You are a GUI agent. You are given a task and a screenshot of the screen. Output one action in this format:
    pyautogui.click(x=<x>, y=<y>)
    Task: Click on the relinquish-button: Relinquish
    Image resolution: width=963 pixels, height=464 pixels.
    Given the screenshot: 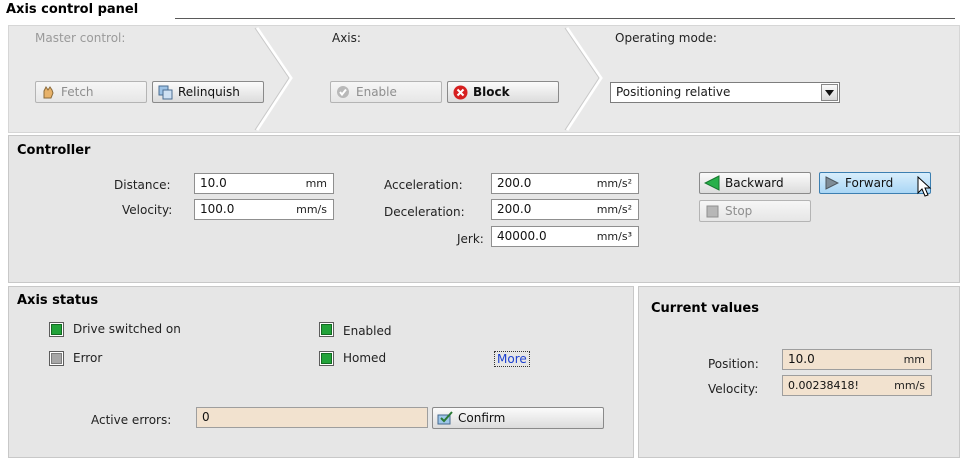 What is the action you would take?
    pyautogui.click(x=208, y=92)
    